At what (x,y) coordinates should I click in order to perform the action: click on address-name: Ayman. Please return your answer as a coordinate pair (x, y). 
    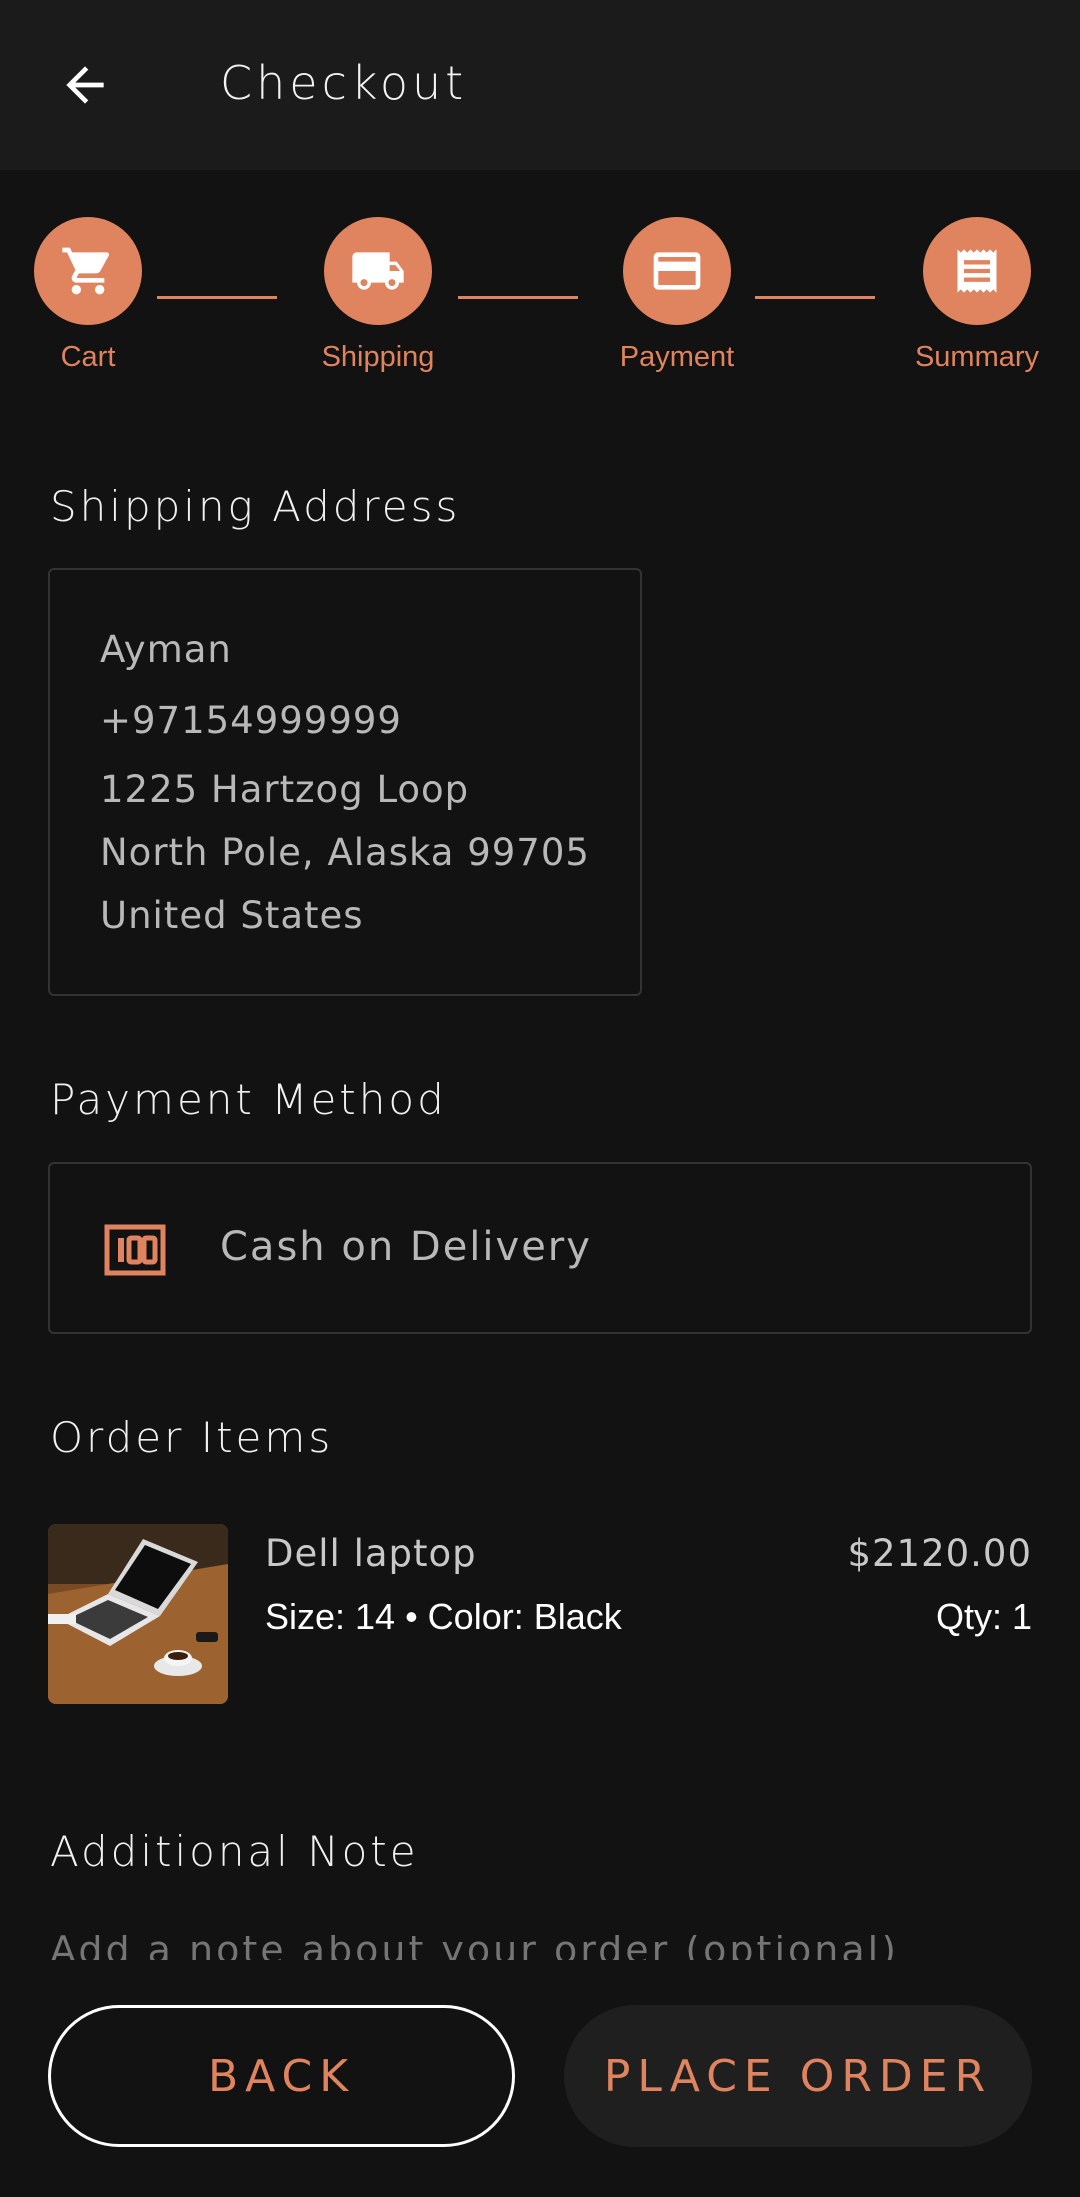
    Looking at the image, I should click on (166, 649).